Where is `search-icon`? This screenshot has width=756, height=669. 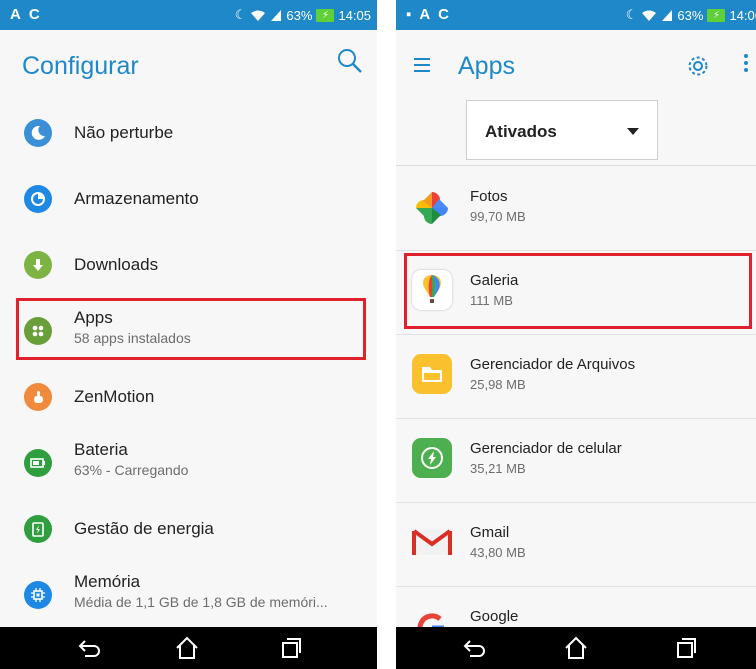
search-icon is located at coordinates (350, 61).